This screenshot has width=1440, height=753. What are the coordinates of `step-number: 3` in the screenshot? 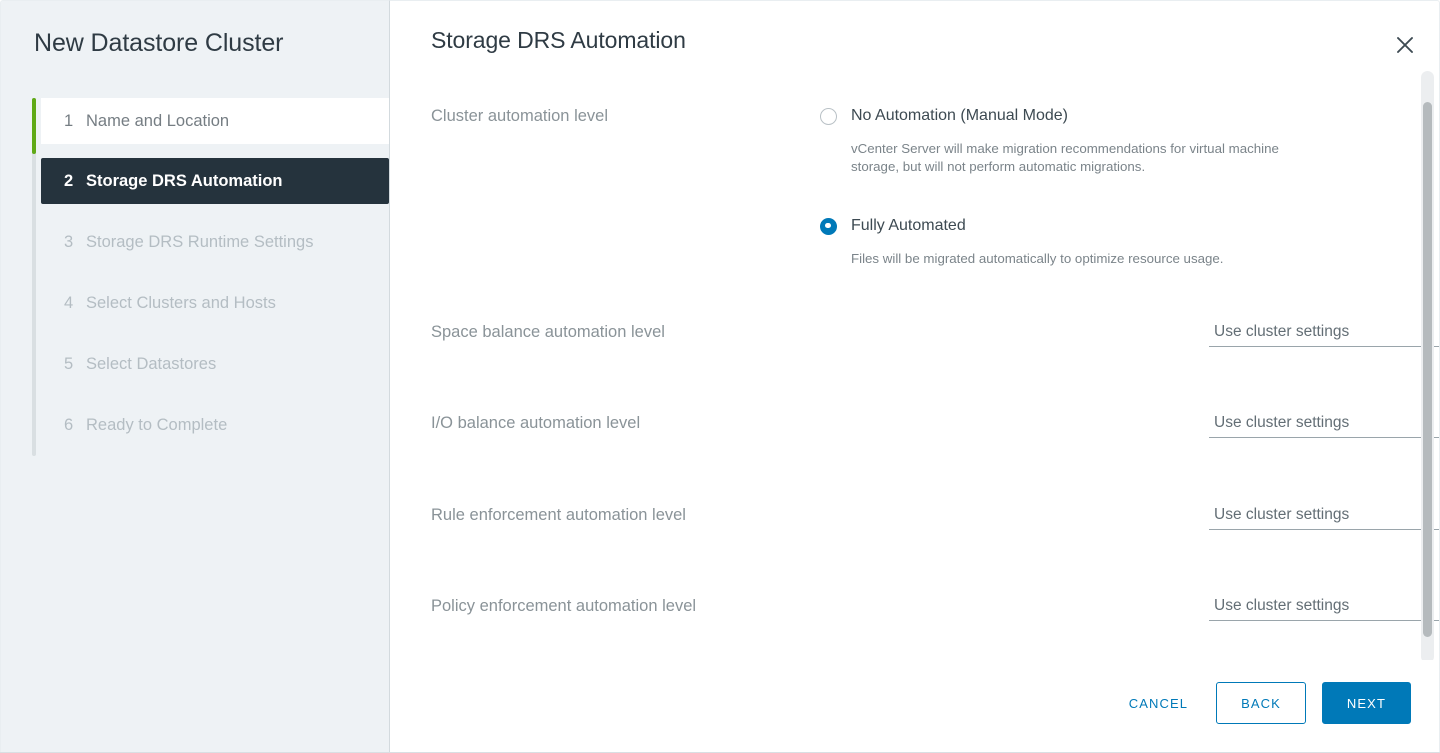 It's located at (69, 241).